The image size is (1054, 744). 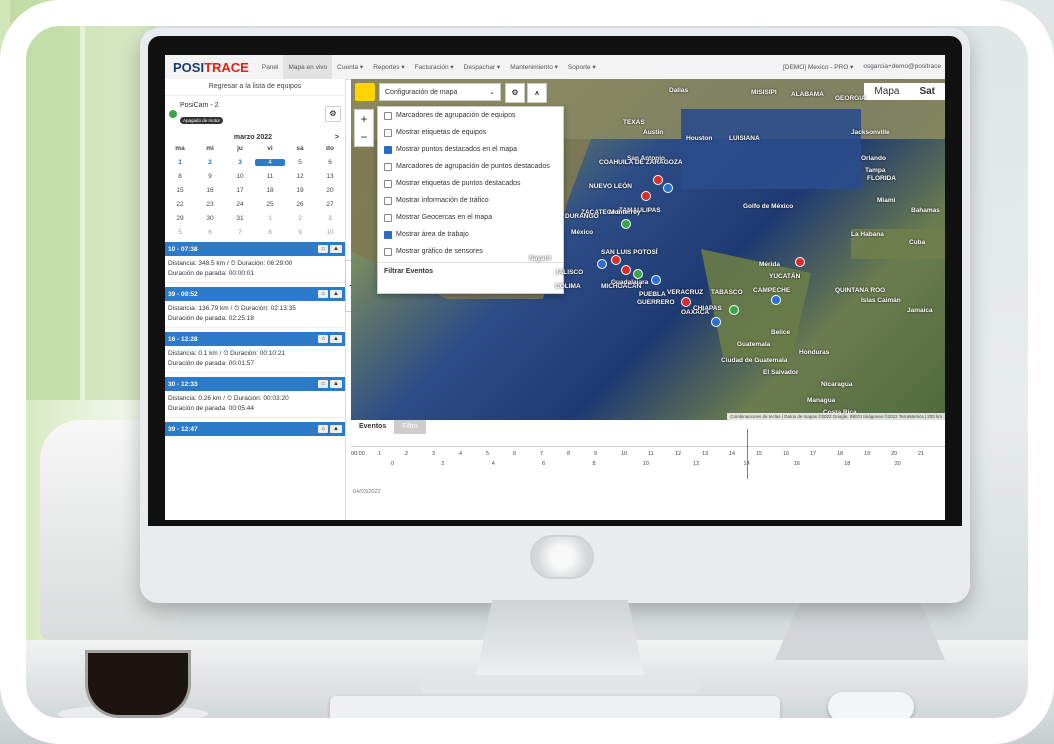 I want to click on nav-panel: Panel, so click(x=270, y=67).